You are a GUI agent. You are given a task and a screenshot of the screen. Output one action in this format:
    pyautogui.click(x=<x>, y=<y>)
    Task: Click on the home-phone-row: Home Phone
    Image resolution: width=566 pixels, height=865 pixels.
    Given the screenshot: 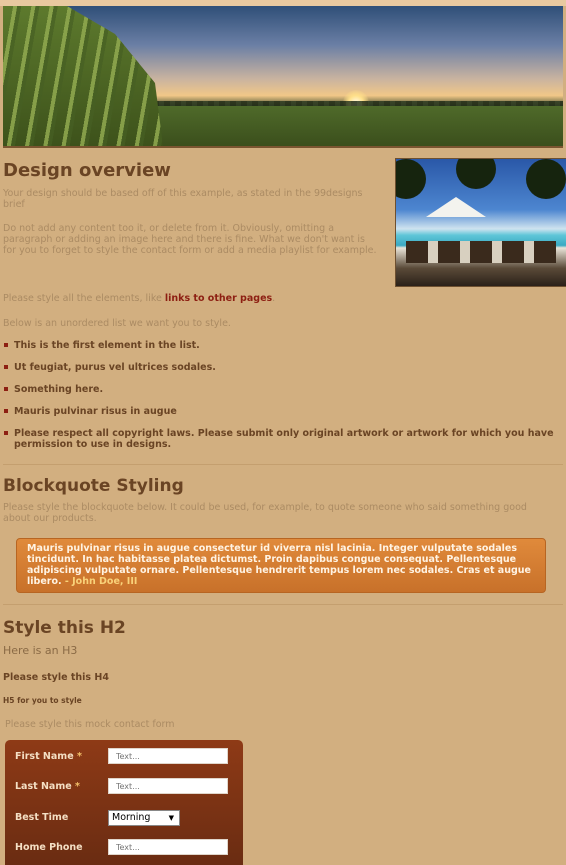 What is the action you would take?
    pyautogui.click(x=125, y=849)
    